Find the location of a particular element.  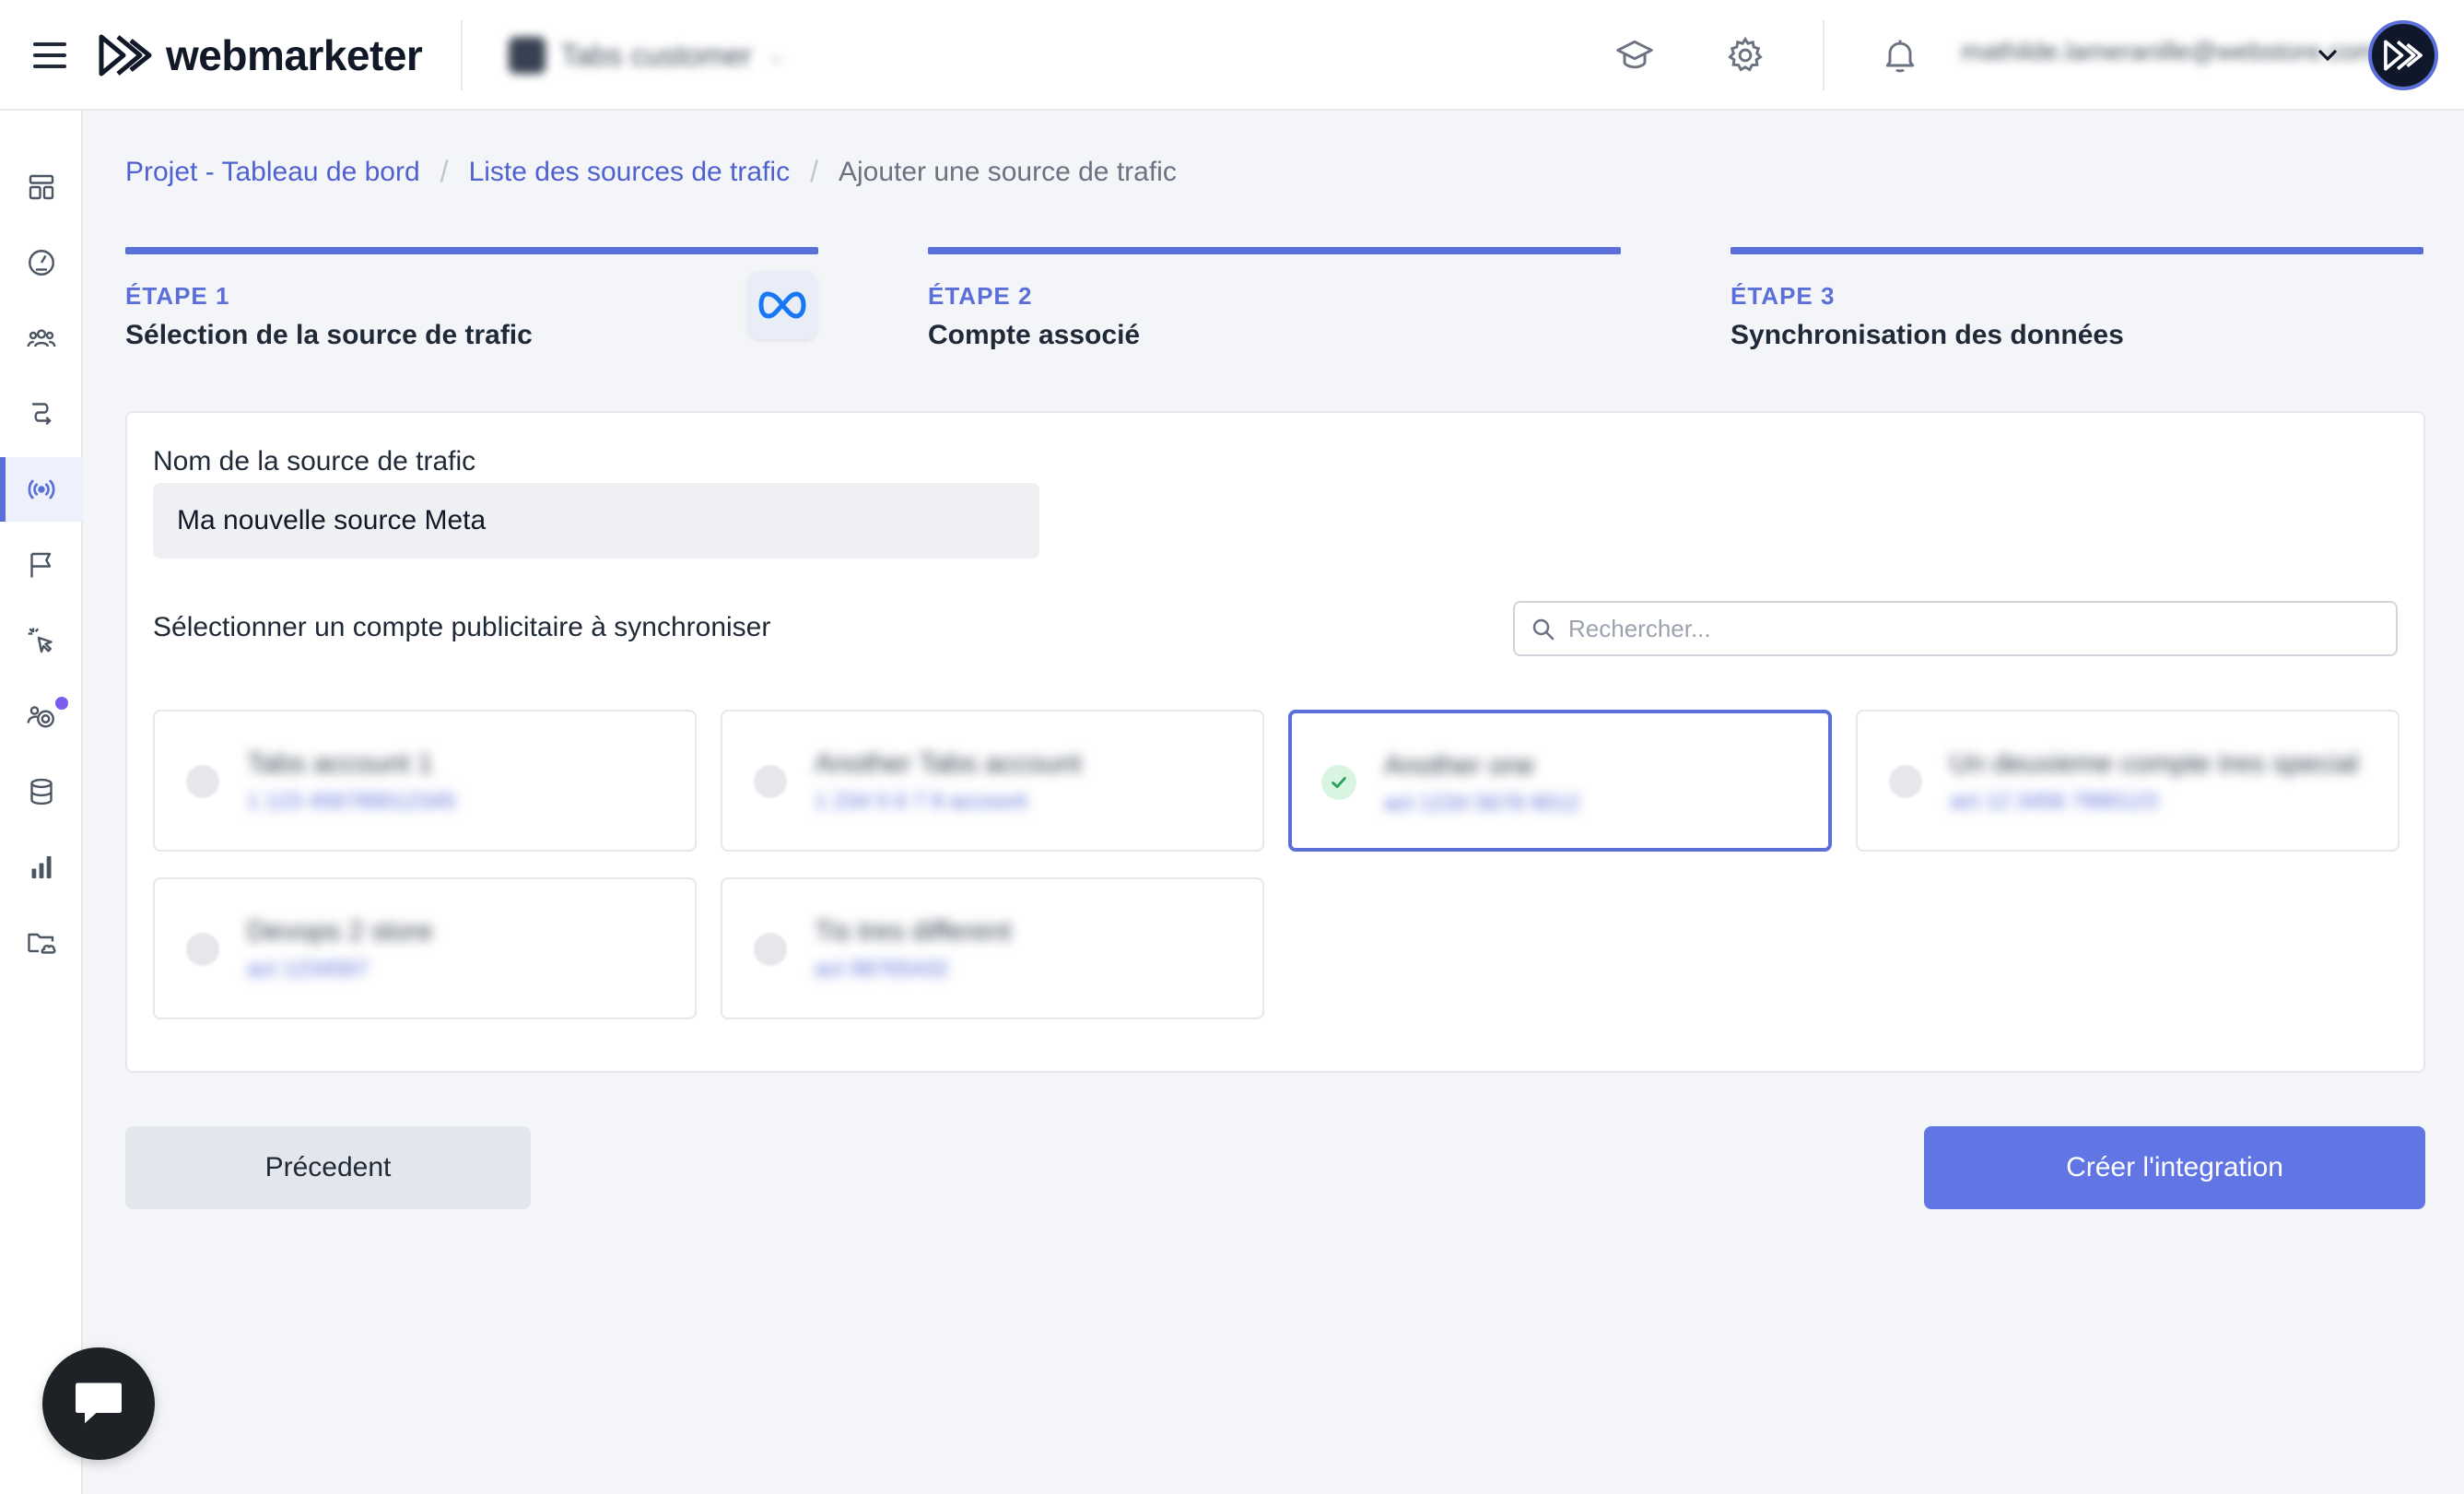

sidebar-item-clicks is located at coordinates (41, 640).